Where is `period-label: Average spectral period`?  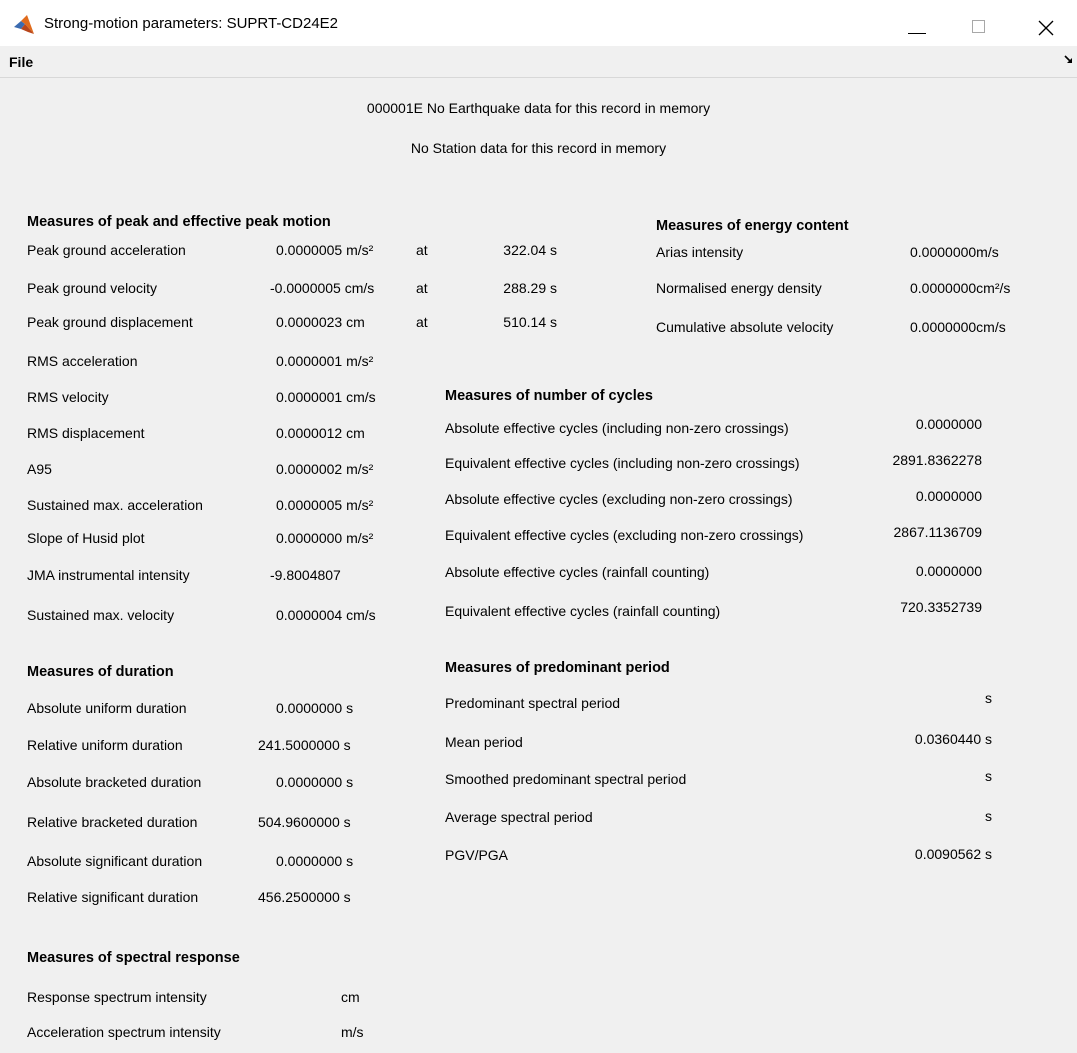
period-label: Average spectral period is located at coordinates (519, 817).